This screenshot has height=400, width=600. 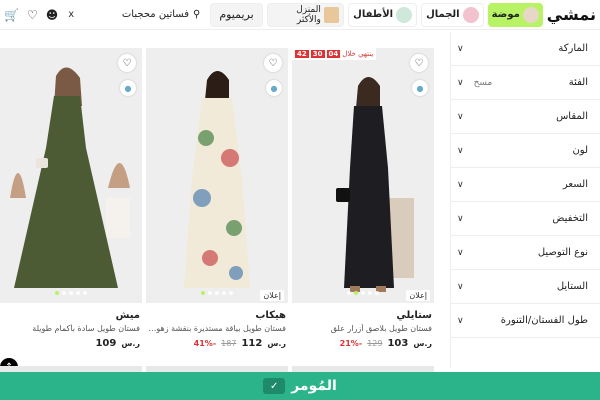 I want to click on header-icons: 🛒 ♡ ☻, so click(x=31, y=15).